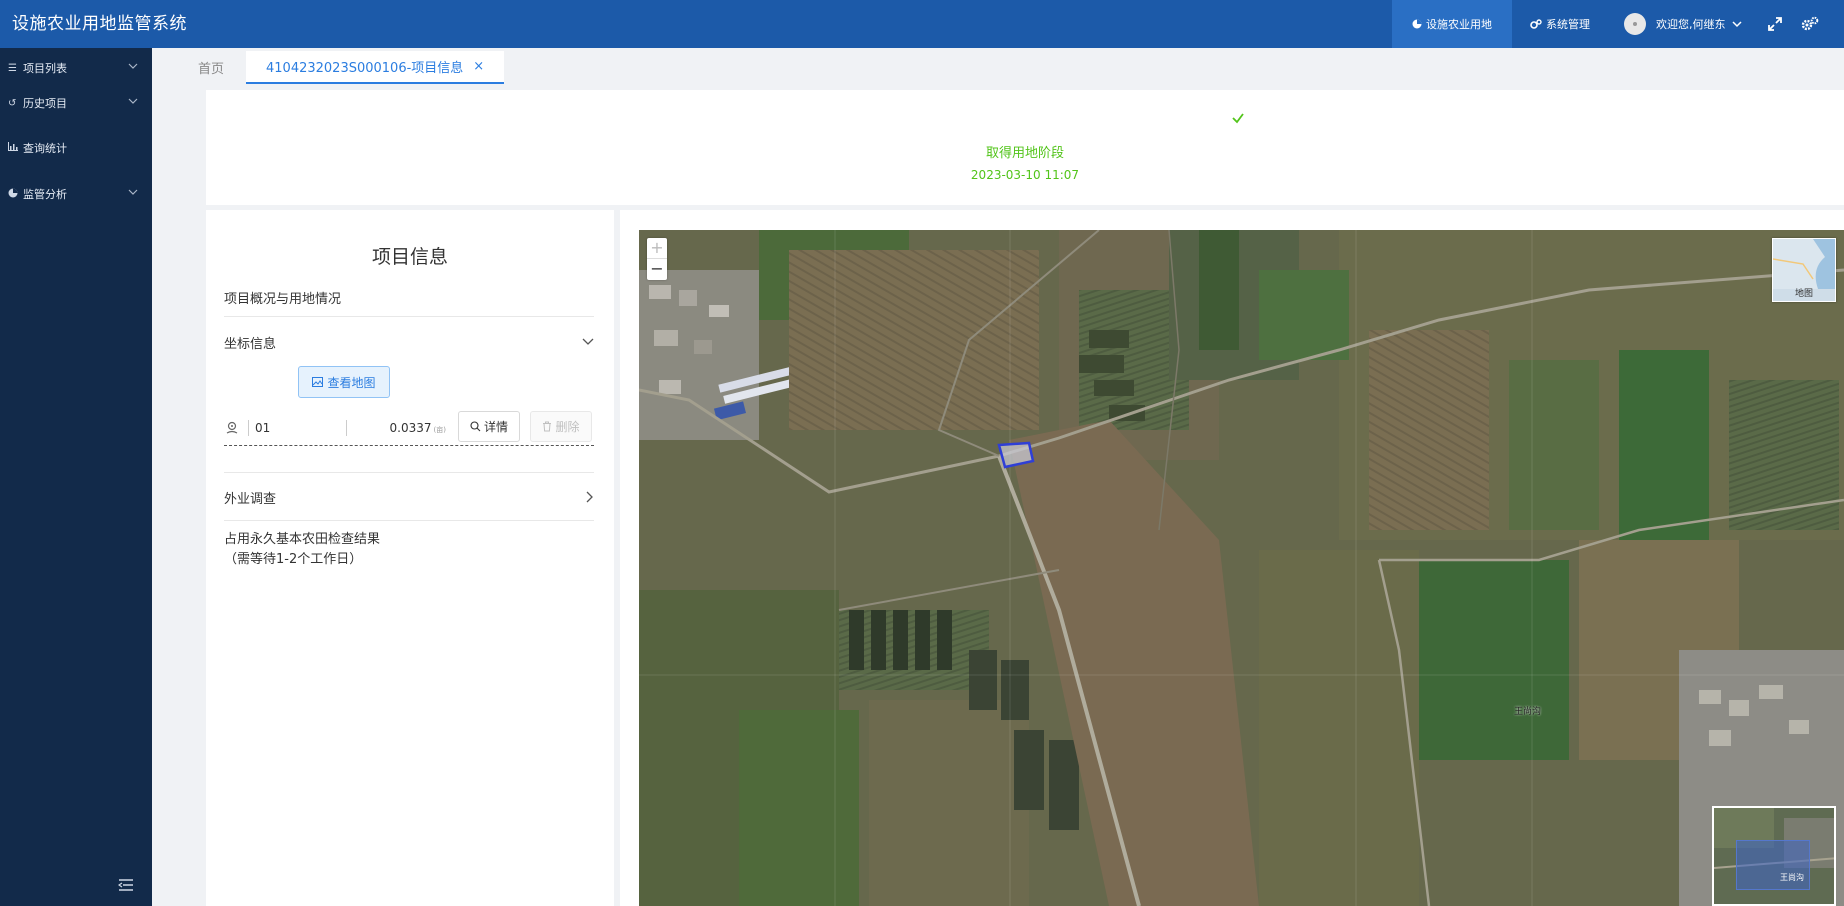 The width and height of the screenshot is (1844, 906). What do you see at coordinates (998, 67) in the screenshot?
I see `tab-bar: 首页 4104232023S000106-项目信息 ×` at bounding box center [998, 67].